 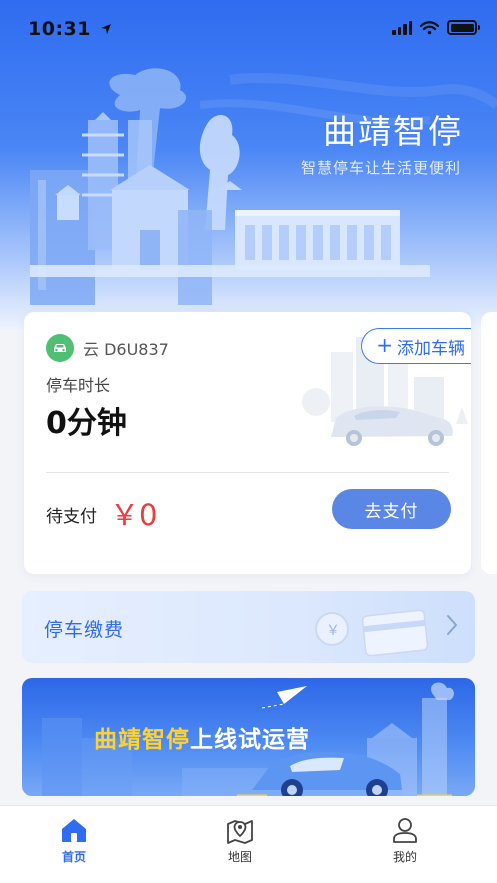 I want to click on tab-home: 首页, so click(x=74, y=840).